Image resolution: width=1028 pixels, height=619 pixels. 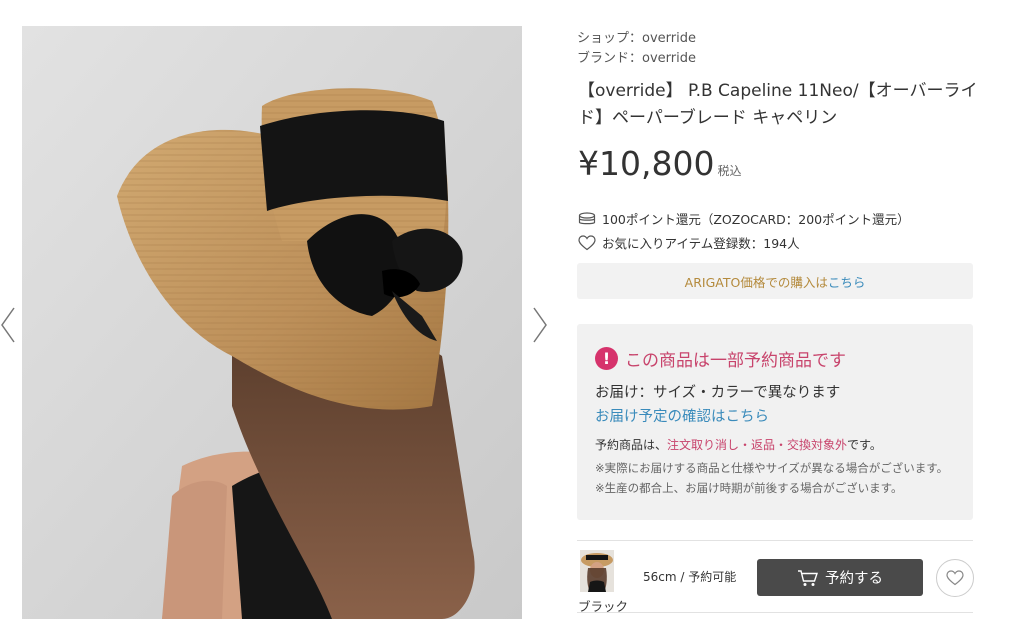 I want to click on notice-heading-row: ! この商品は一部予約商品です, so click(x=720, y=358).